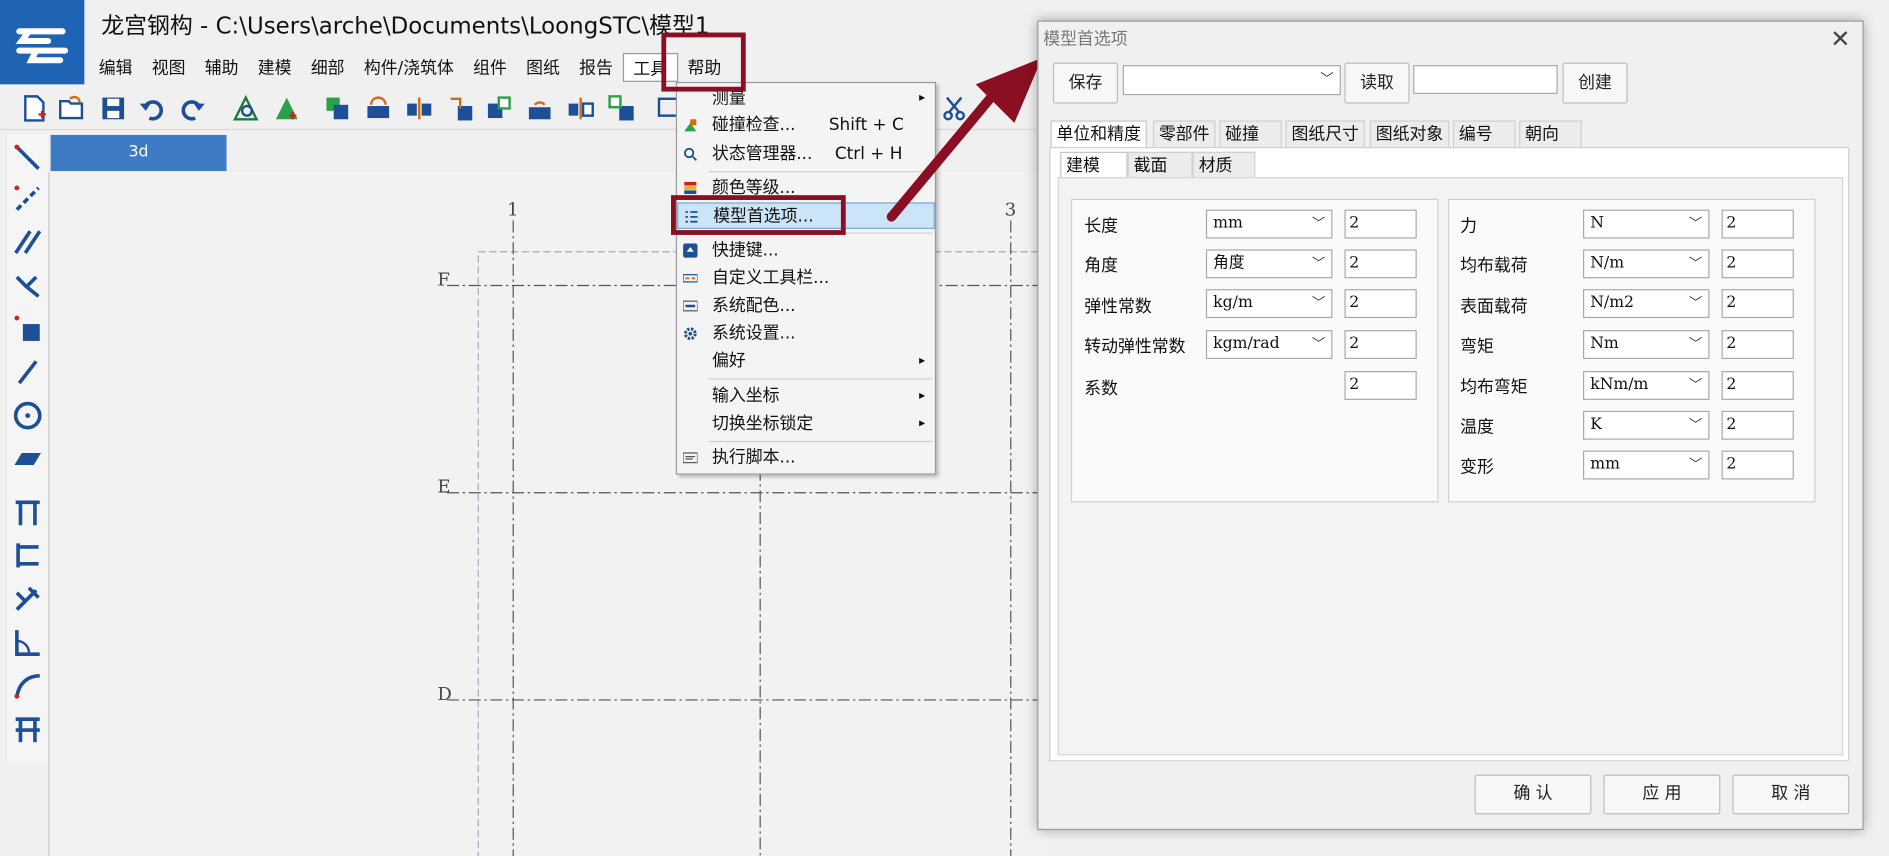 The width and height of the screenshot is (1889, 856). What do you see at coordinates (286, 108) in the screenshot?
I see `add-point-icon` at bounding box center [286, 108].